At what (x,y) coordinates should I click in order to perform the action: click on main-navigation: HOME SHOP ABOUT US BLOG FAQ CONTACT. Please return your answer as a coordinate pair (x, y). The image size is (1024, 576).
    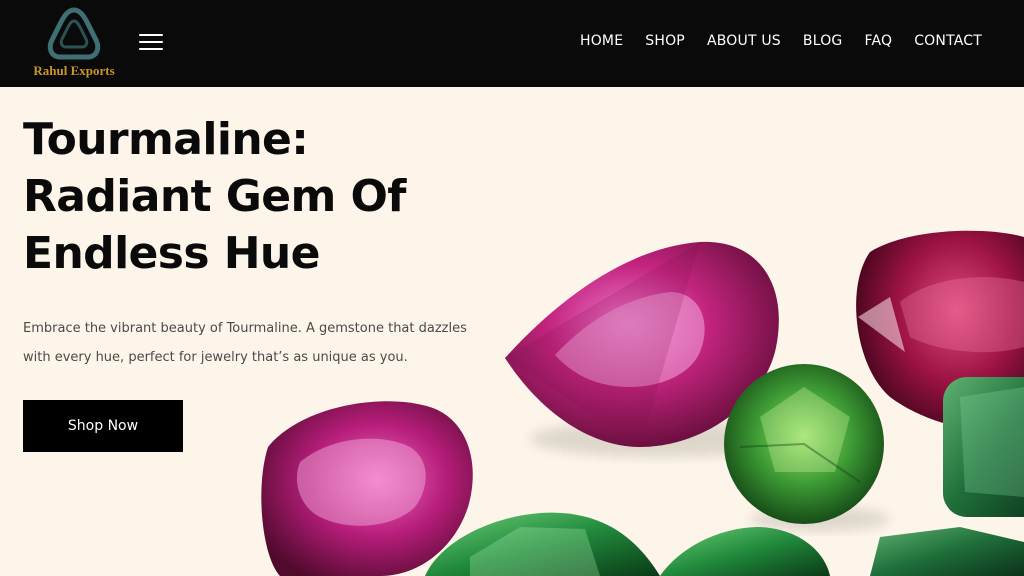
    Looking at the image, I should click on (781, 41).